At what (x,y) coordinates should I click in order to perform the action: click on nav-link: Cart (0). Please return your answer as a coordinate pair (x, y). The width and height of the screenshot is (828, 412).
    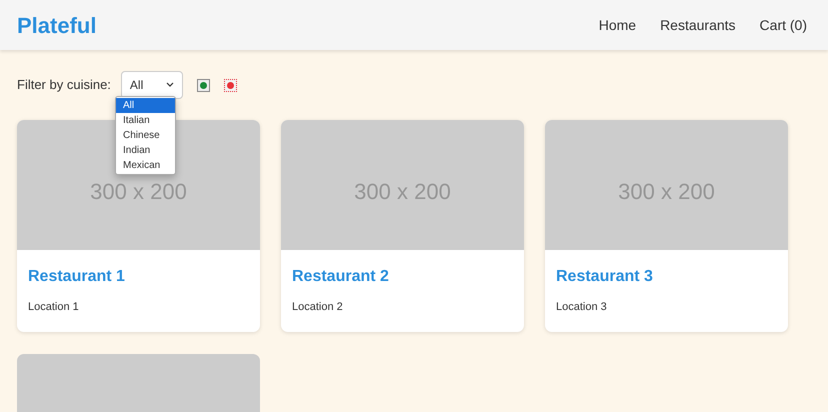
    Looking at the image, I should click on (783, 25).